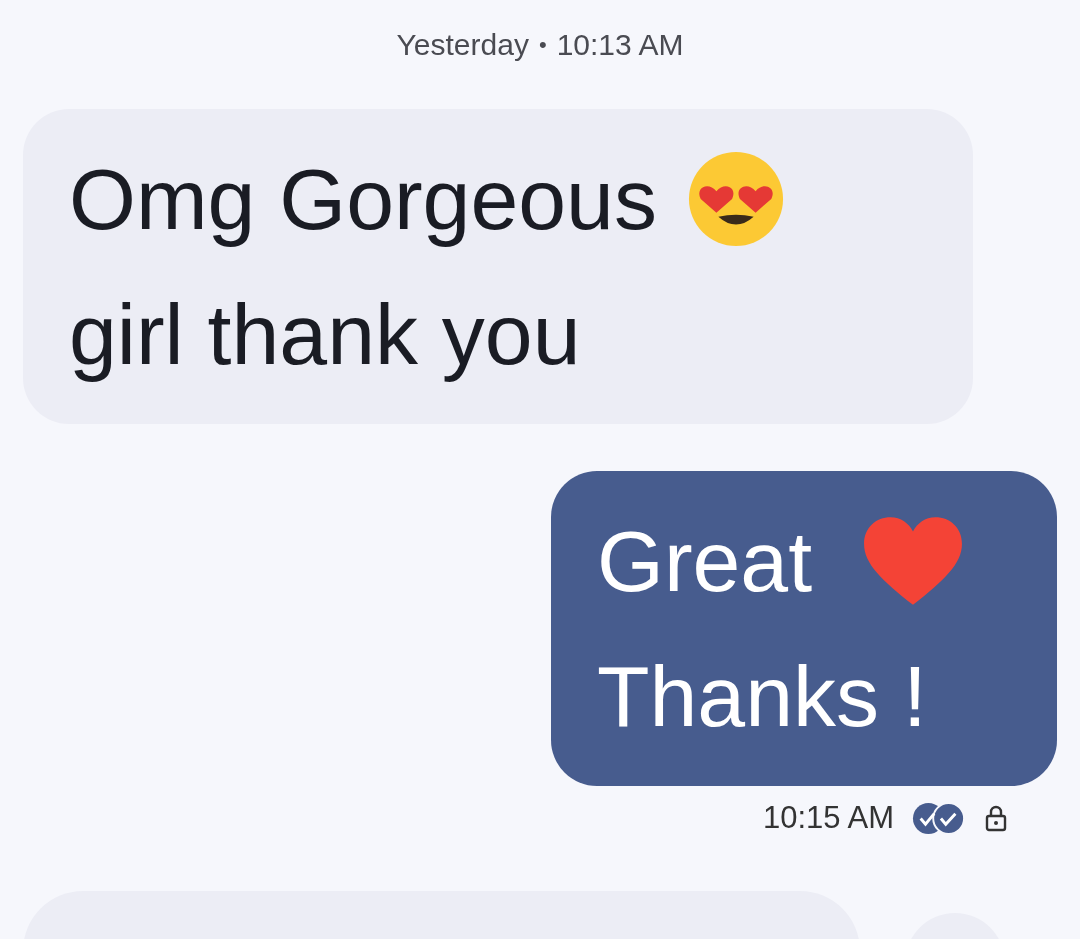  I want to click on message-text: Omg Gorgeous, so click(363, 199).